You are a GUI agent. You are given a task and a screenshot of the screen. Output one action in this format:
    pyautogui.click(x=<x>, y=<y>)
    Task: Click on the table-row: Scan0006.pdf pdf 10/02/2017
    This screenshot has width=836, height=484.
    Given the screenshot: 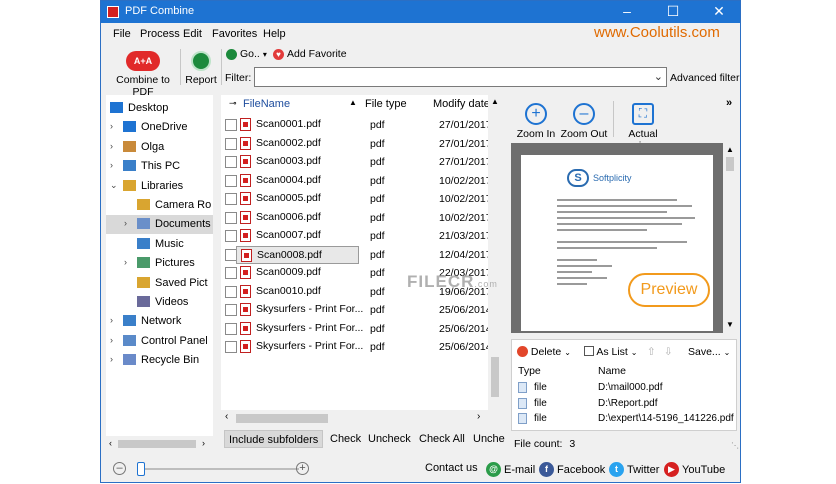 What is the action you would take?
    pyautogui.click(x=356, y=218)
    